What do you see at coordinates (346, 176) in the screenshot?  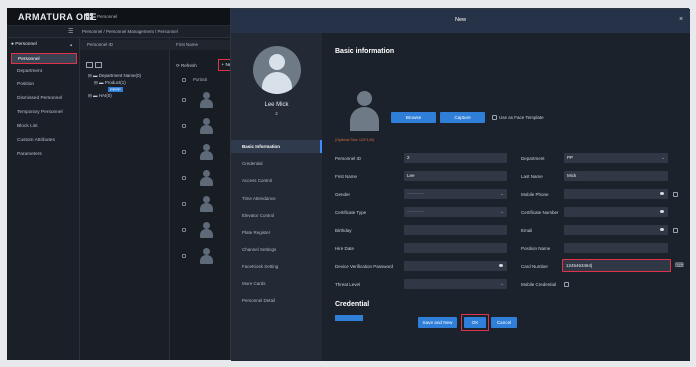 I see `label-first-name: First Name` at bounding box center [346, 176].